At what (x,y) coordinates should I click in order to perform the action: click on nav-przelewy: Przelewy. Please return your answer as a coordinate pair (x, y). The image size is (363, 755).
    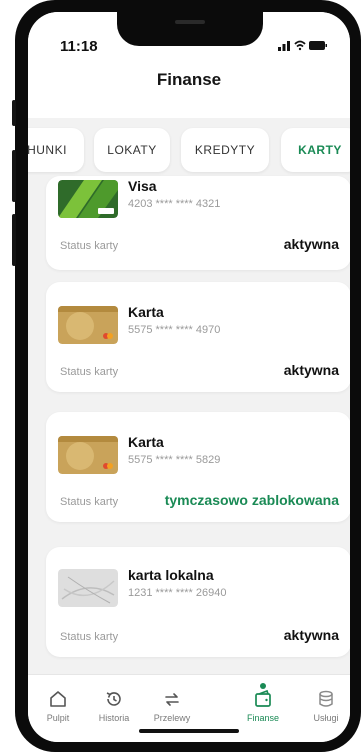
    Looking at the image, I should click on (172, 706).